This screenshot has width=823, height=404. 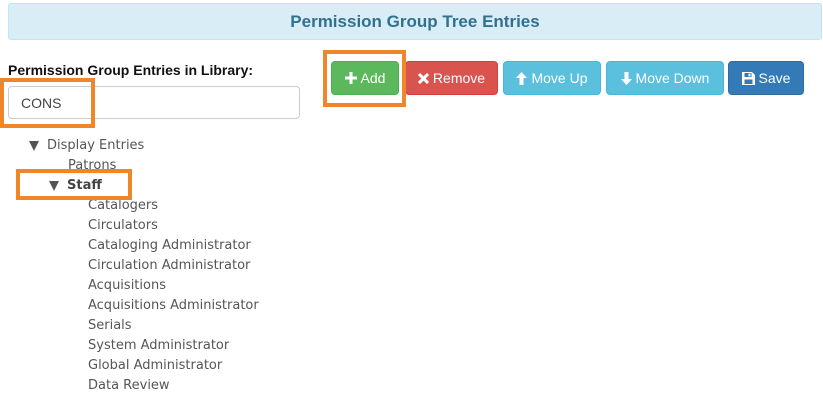 I want to click on move-up-button: Move Up, so click(x=552, y=78).